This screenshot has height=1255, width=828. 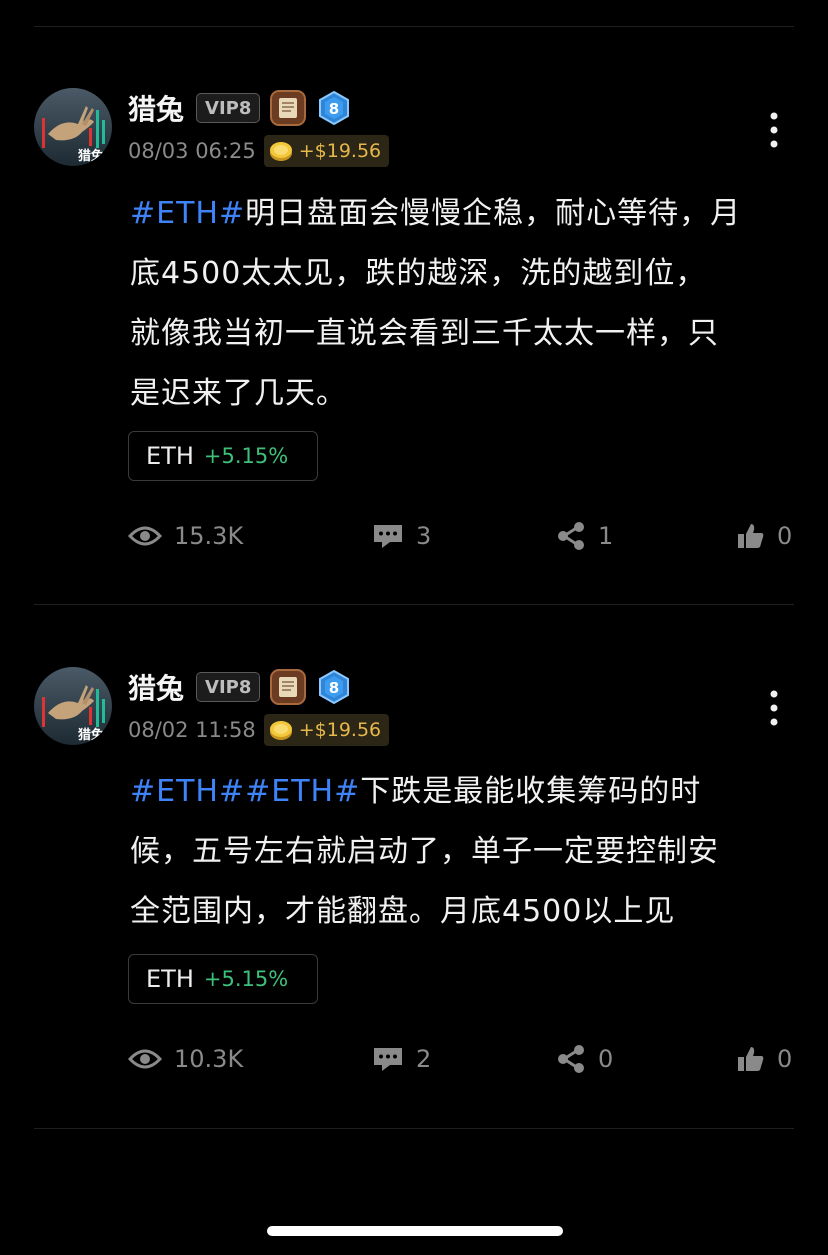 What do you see at coordinates (424, 851) in the screenshot?
I see `content-line: 候，五号左右就启动了，单子一定要控制安` at bounding box center [424, 851].